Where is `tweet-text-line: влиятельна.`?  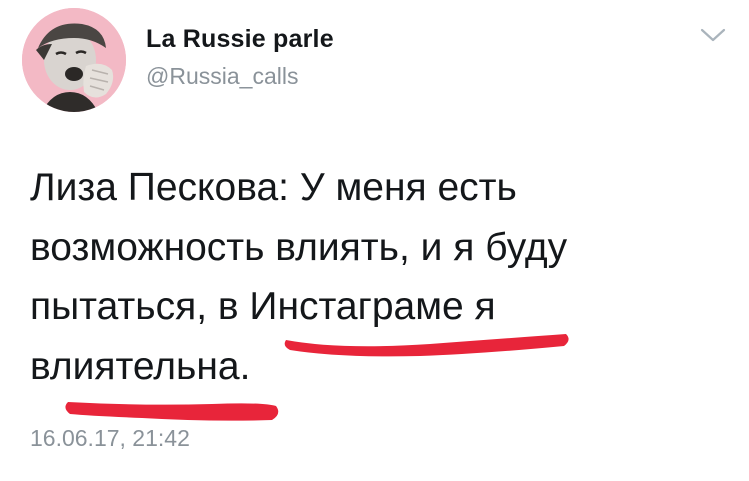 tweet-text-line: влиятельна. is located at coordinates (140, 366).